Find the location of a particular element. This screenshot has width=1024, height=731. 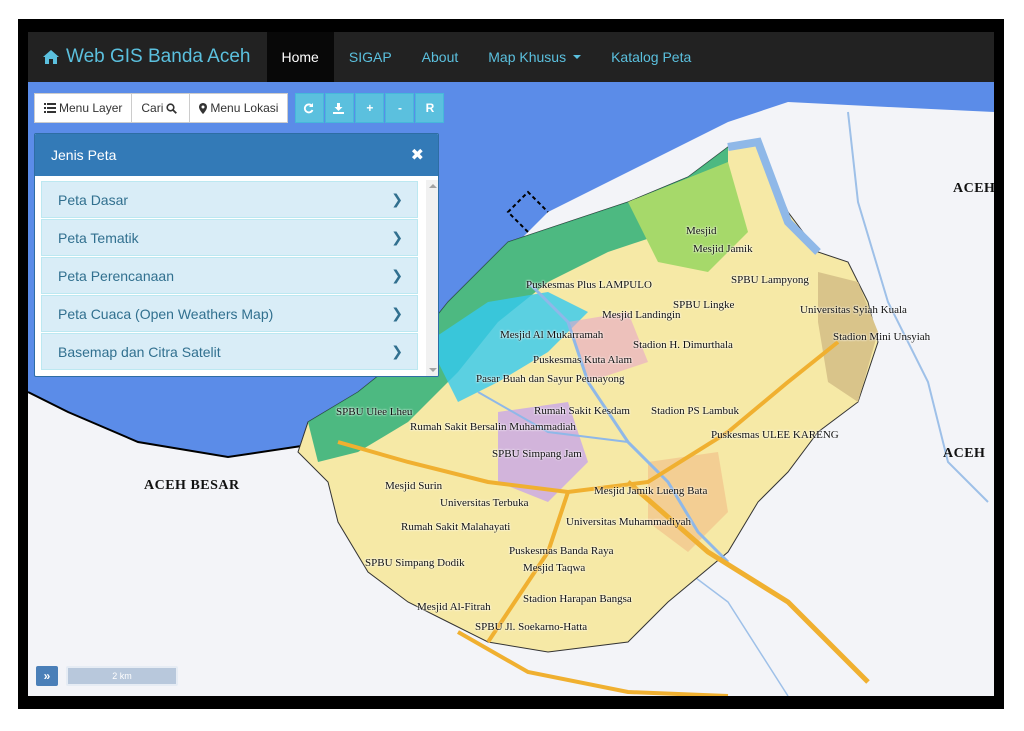

panel-item-label: Peta Perencanaan is located at coordinates (116, 275).